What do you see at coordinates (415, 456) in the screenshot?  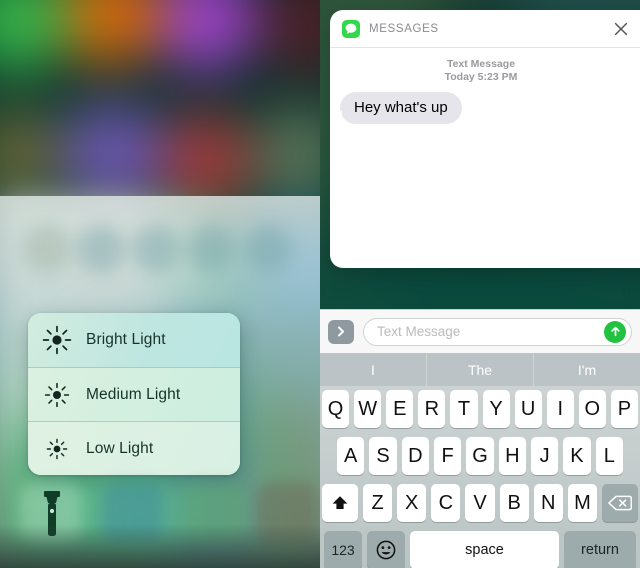 I see `key-d: D` at bounding box center [415, 456].